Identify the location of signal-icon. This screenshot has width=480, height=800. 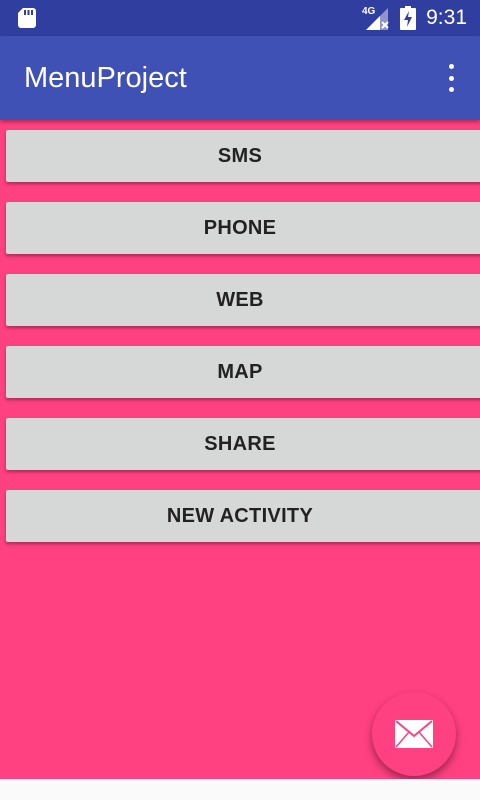
(377, 19).